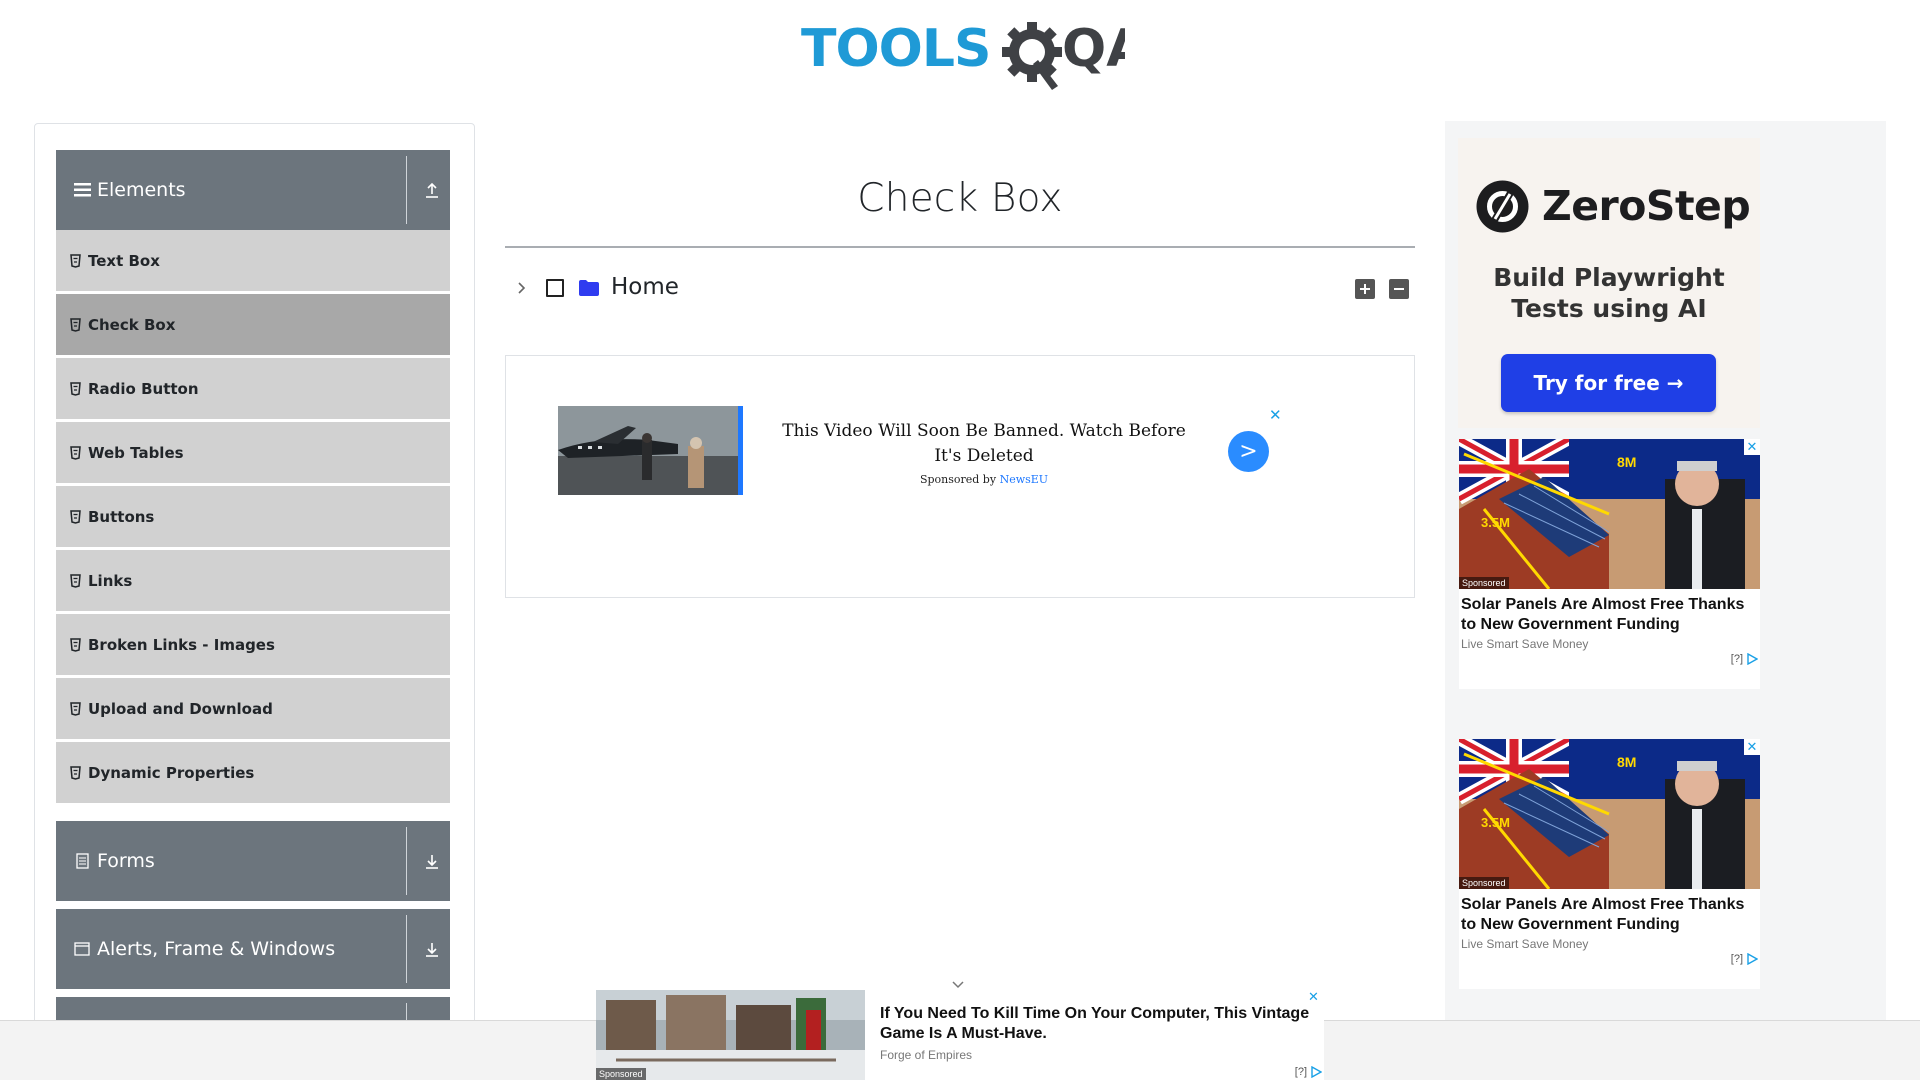 This screenshot has width=1920, height=1080. What do you see at coordinates (1248, 451) in the screenshot?
I see `ad-go-button: >` at bounding box center [1248, 451].